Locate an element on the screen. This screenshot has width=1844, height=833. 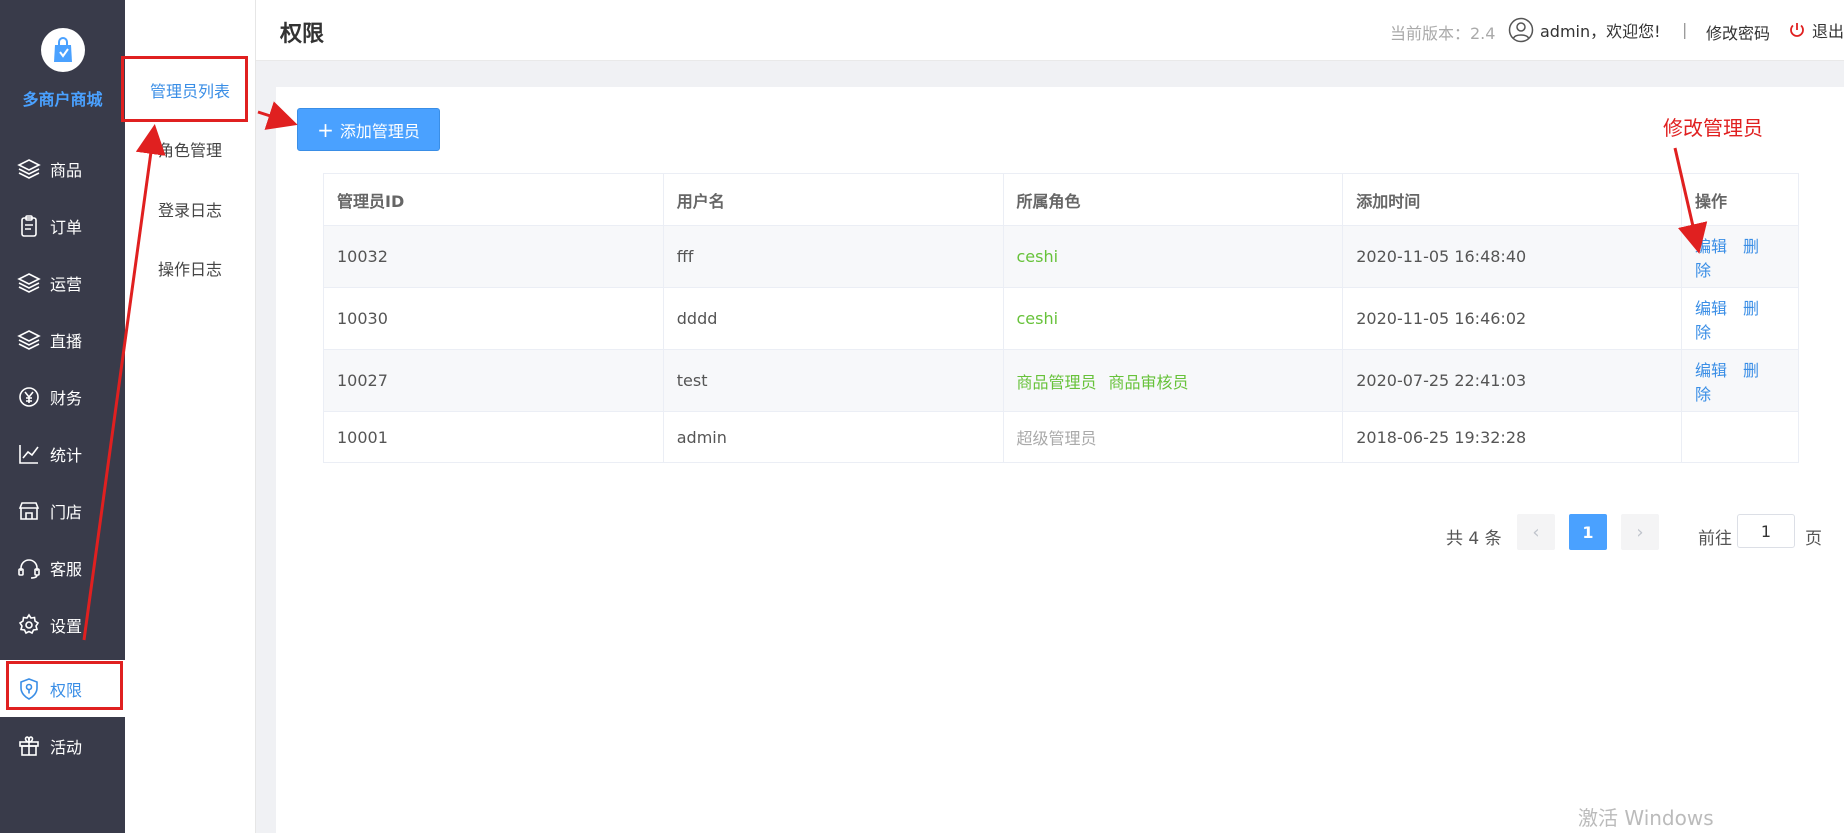
nav-item-service: 客服 is located at coordinates (62, 567).